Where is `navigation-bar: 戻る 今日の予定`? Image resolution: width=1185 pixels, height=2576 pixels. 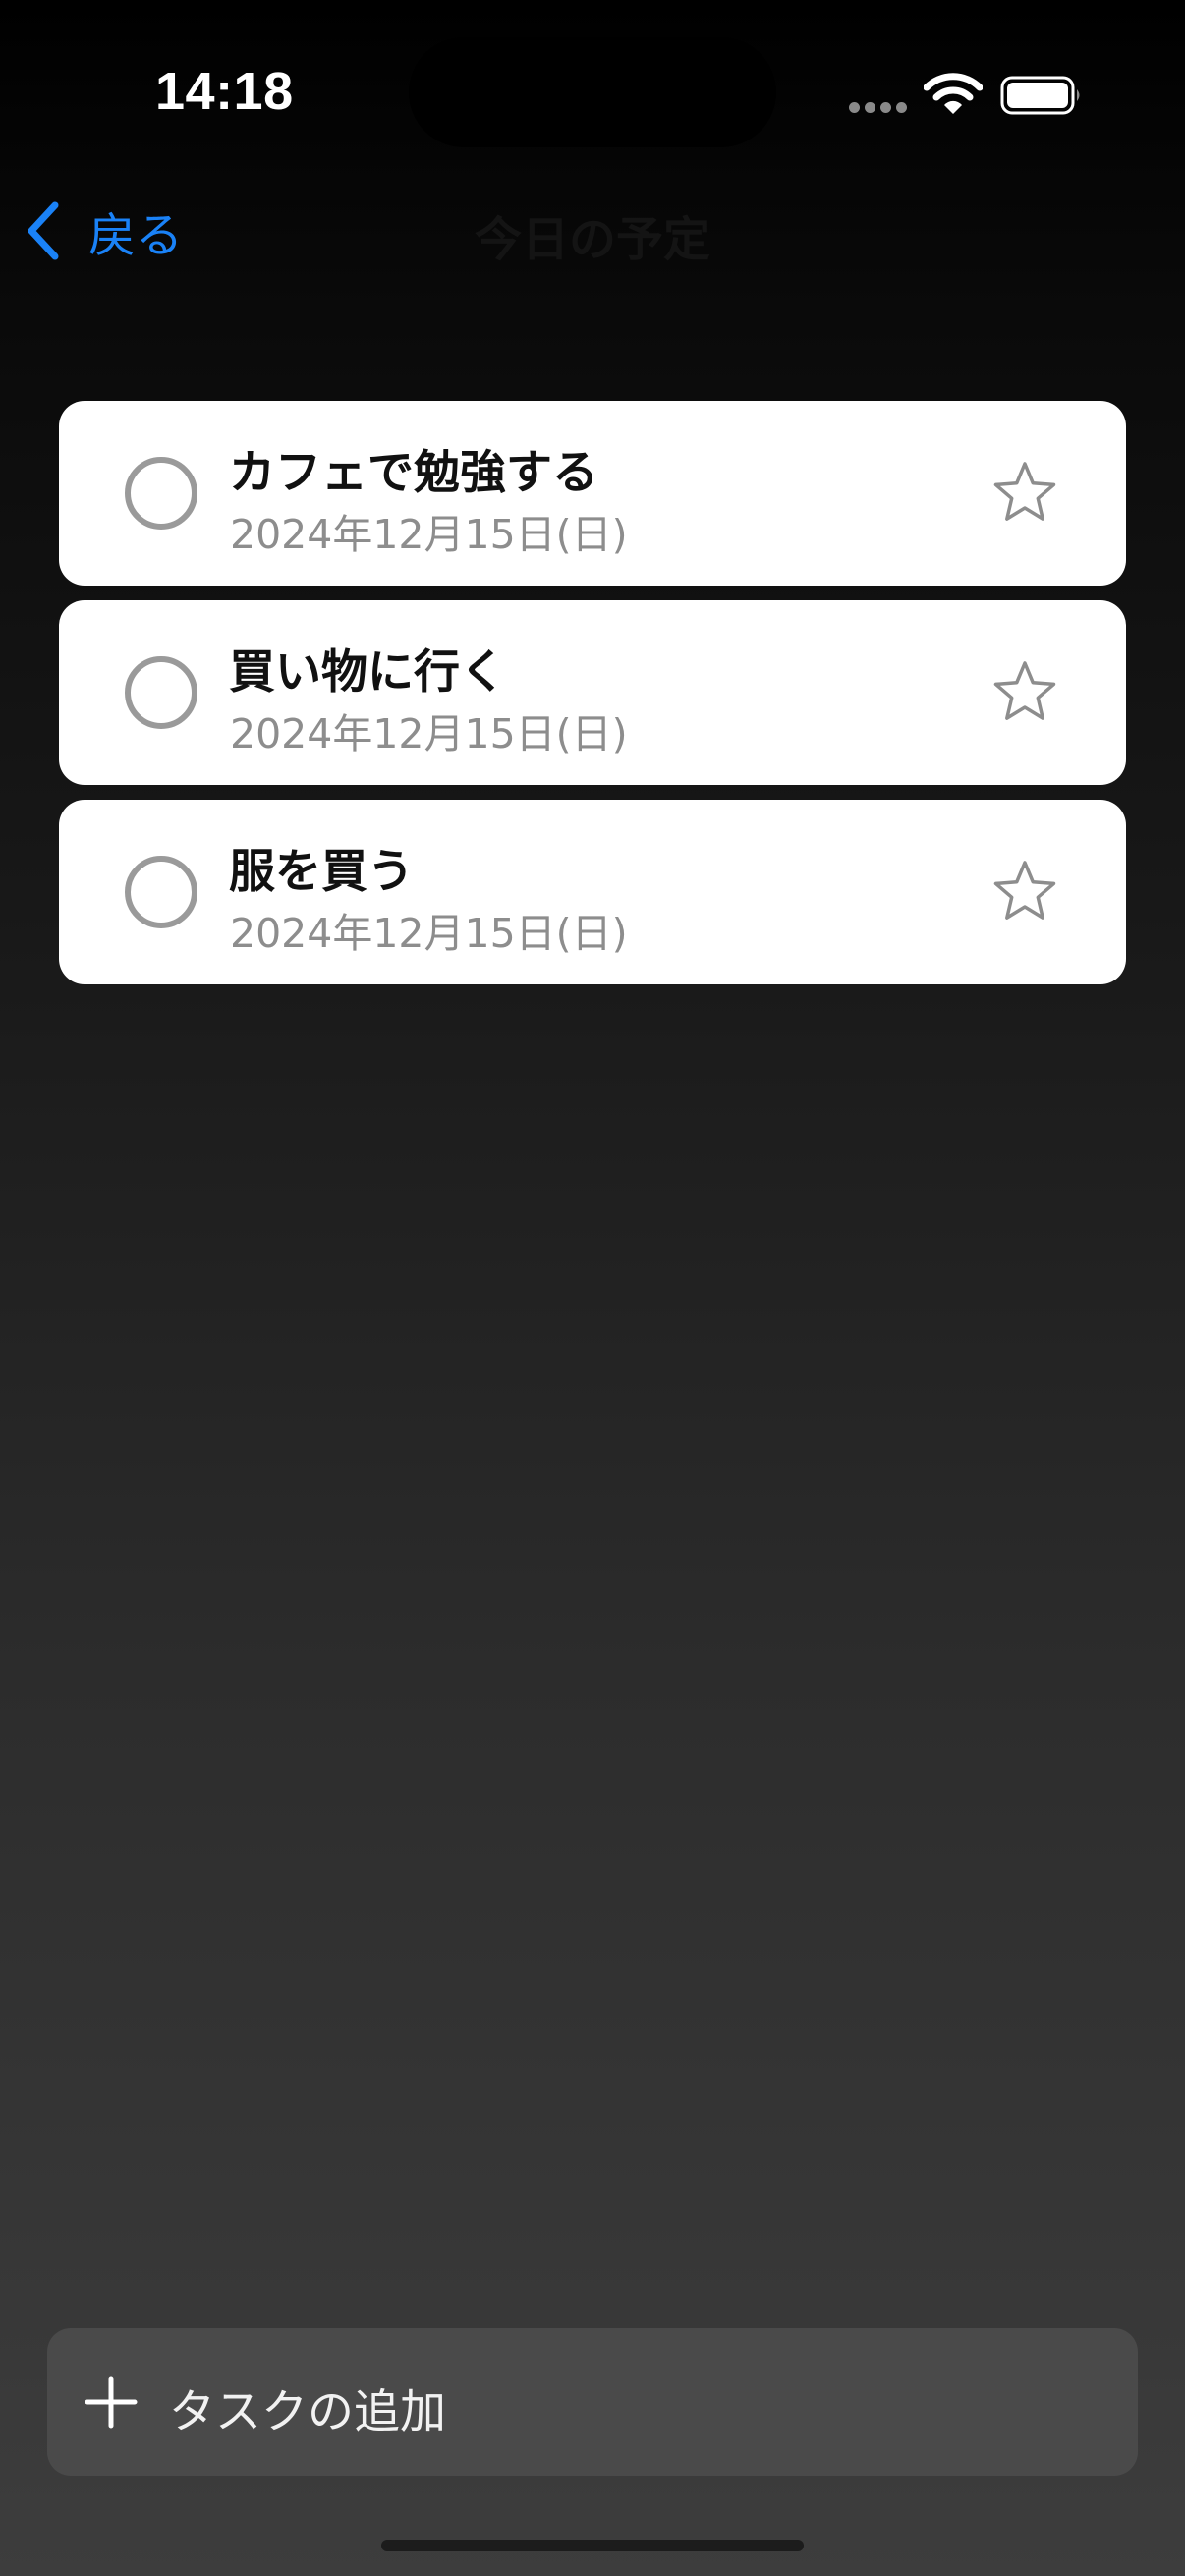
navigation-bar: 戻る 今日の予定 is located at coordinates (592, 231).